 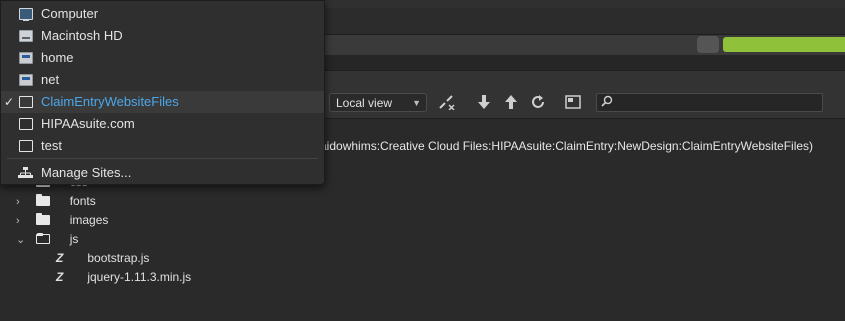 I want to click on chevron-down-icon: ⌄, so click(x=23, y=240).